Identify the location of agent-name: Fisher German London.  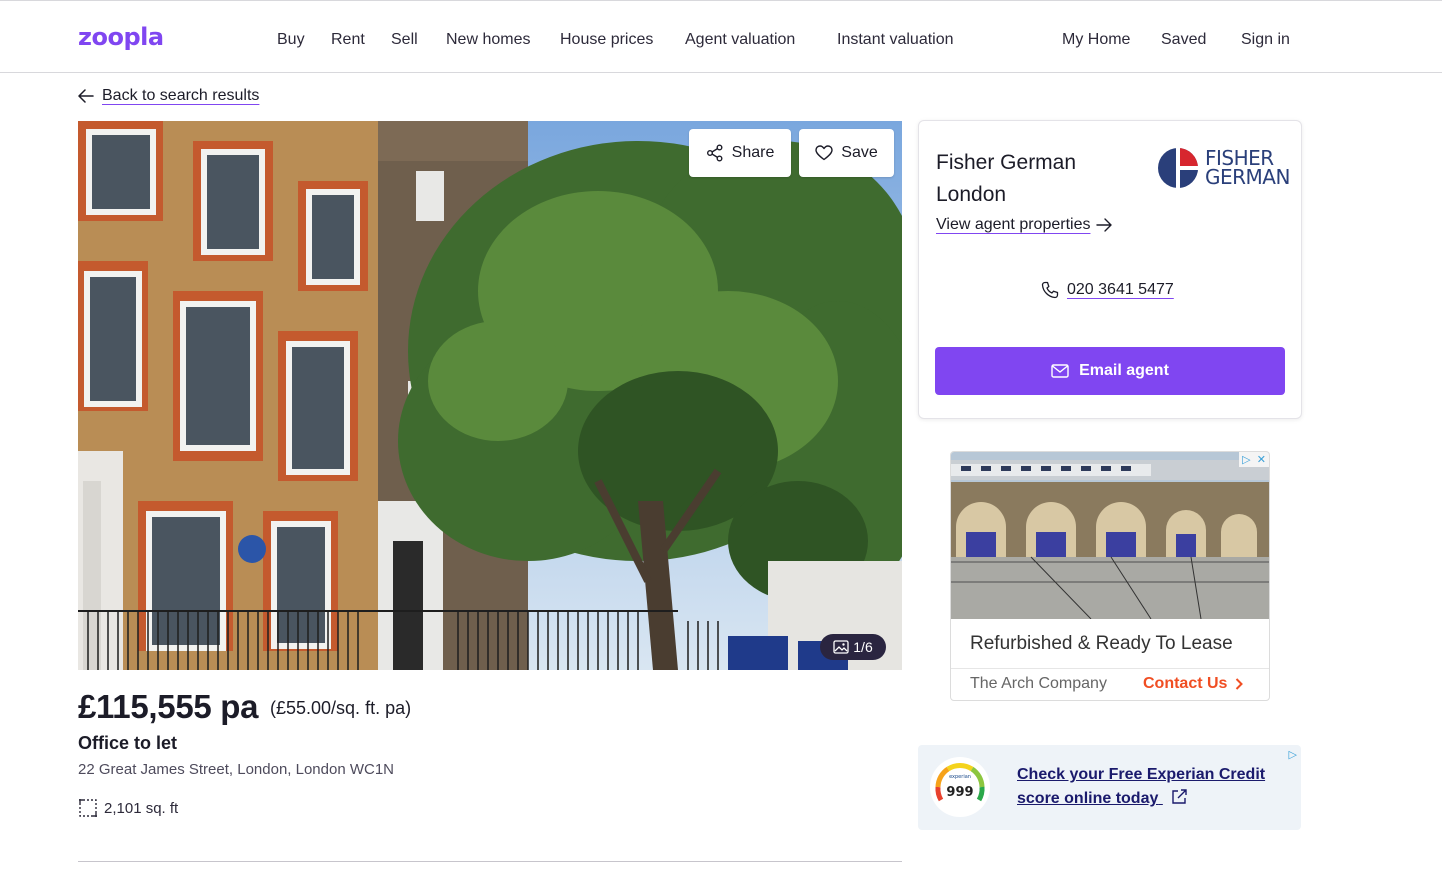
(1006, 178).